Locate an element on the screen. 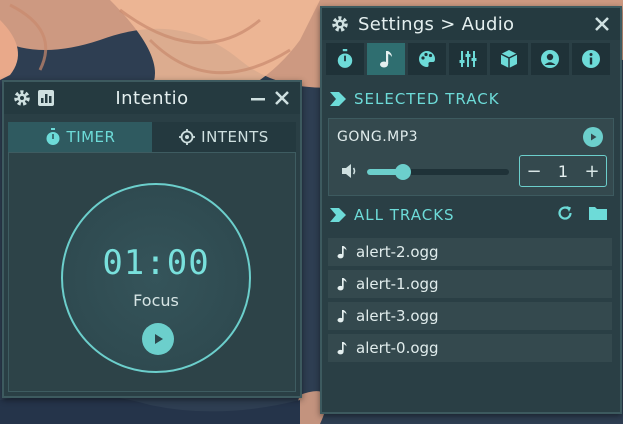  category-about is located at coordinates (591, 59).